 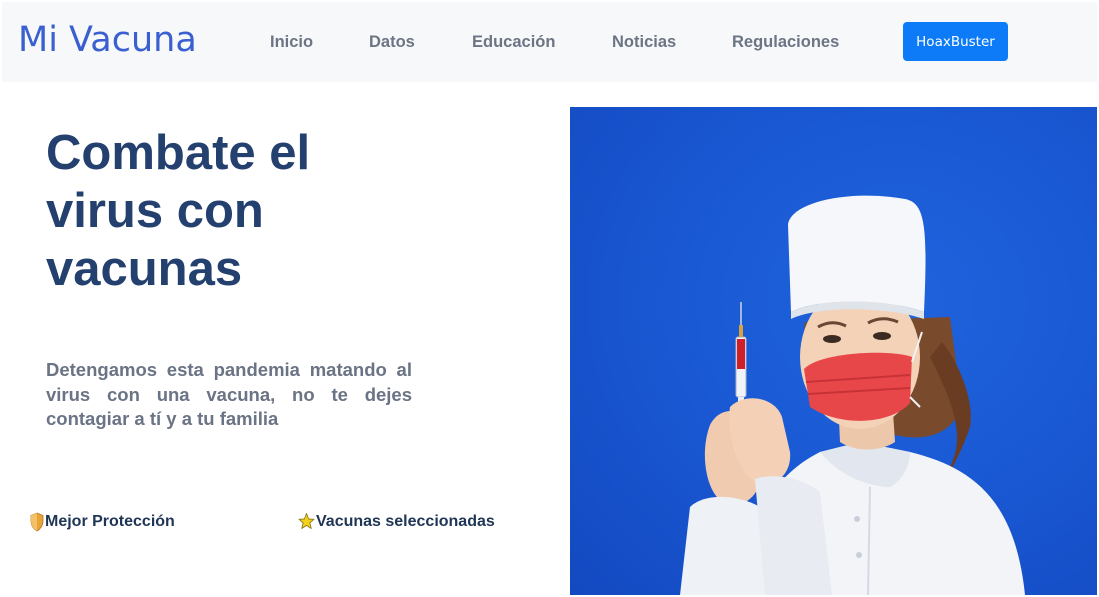 What do you see at coordinates (37, 522) in the screenshot?
I see `shield-icon` at bounding box center [37, 522].